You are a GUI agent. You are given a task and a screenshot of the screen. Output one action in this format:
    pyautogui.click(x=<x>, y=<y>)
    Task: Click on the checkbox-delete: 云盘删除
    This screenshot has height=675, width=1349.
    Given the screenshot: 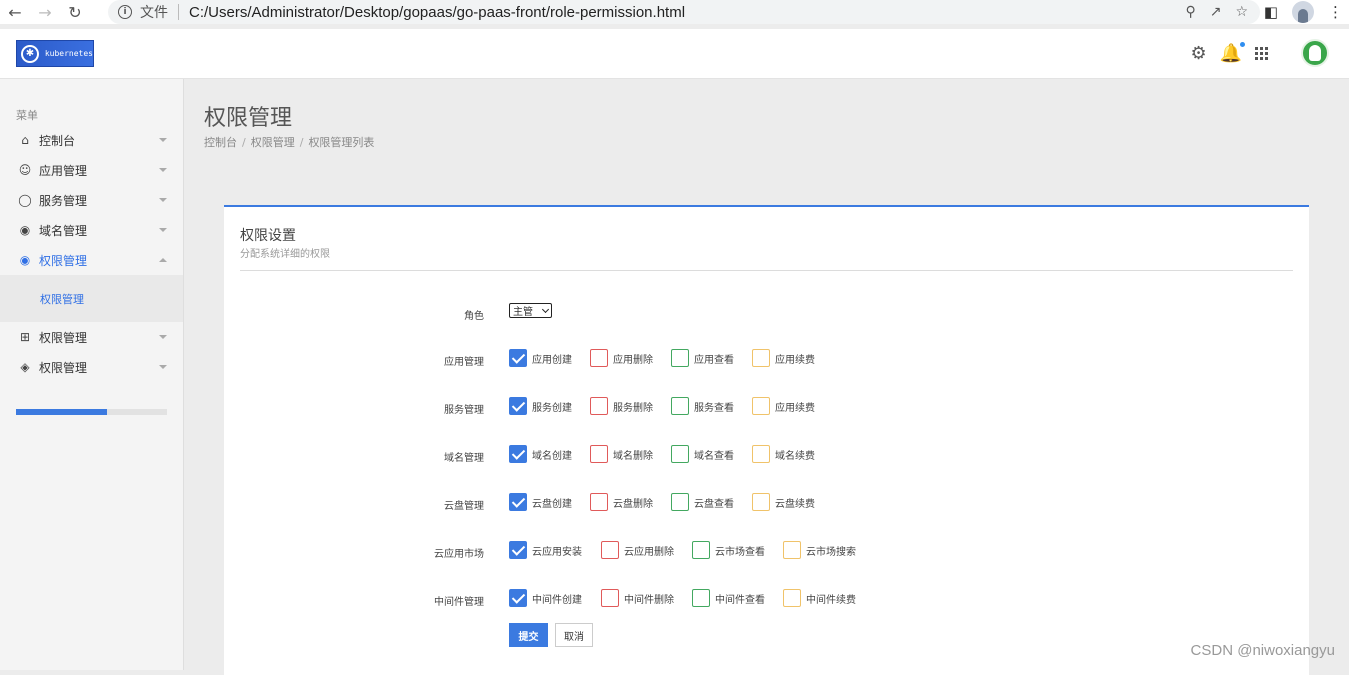 What is the action you would take?
    pyautogui.click(x=621, y=502)
    